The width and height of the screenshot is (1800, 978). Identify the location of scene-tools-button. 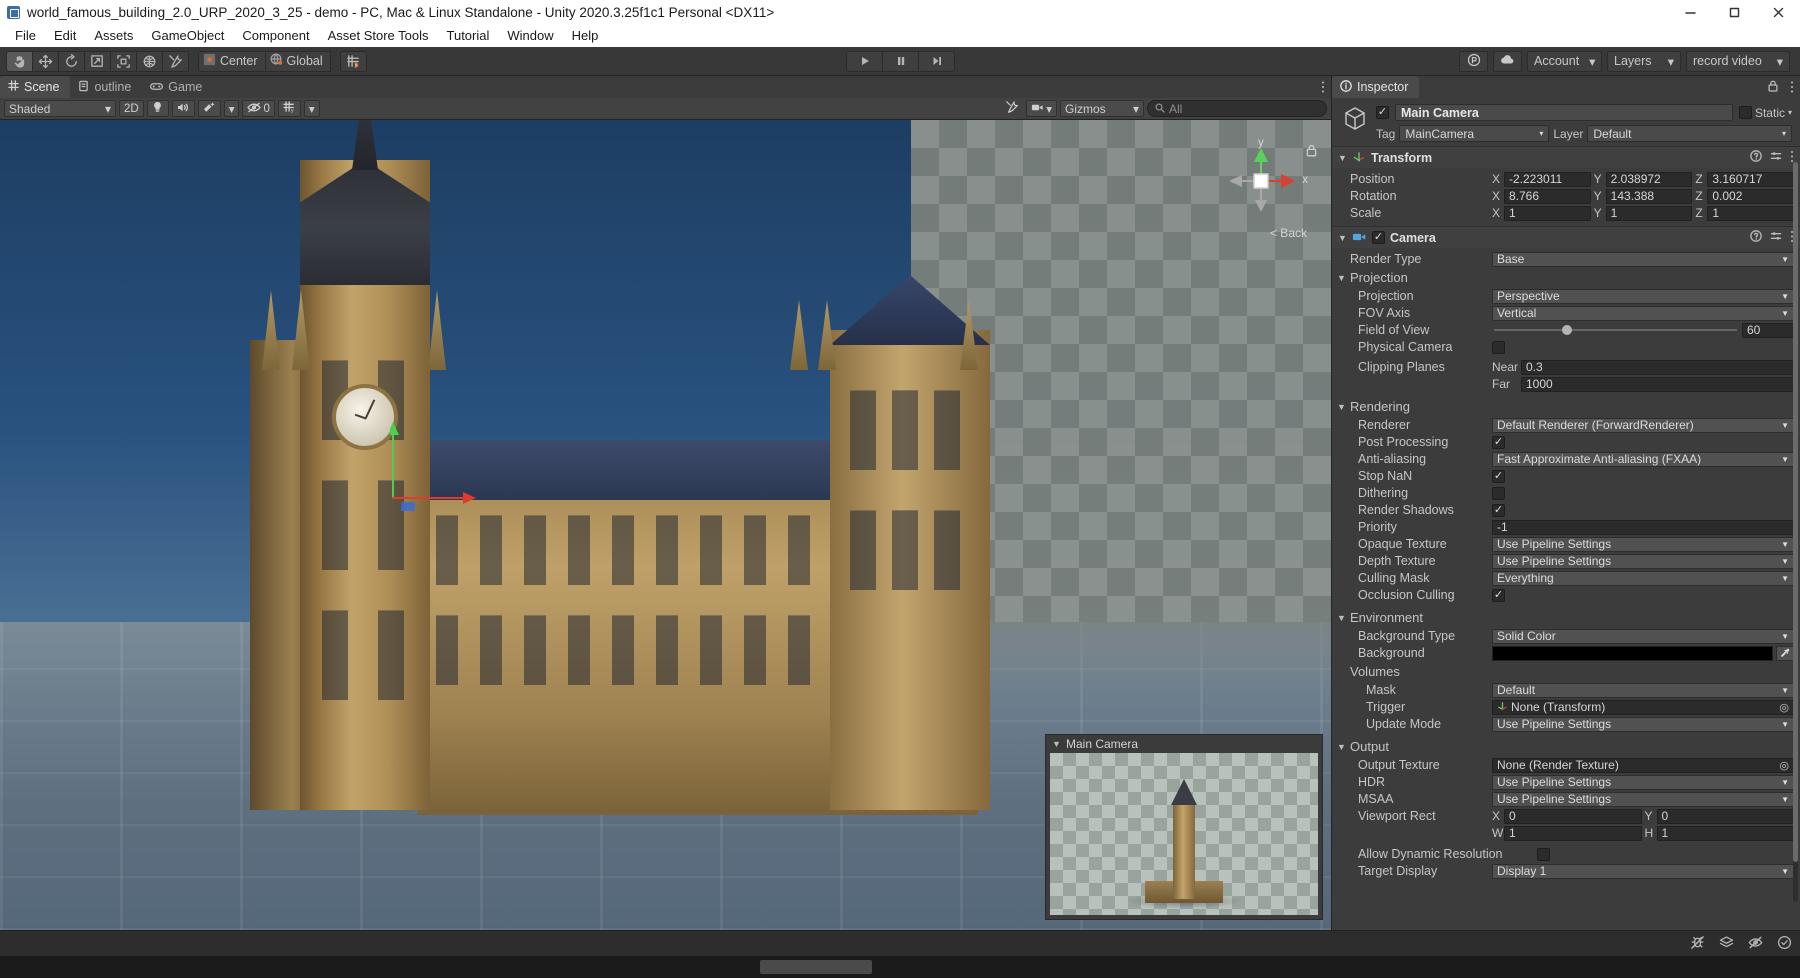
(1012, 108).